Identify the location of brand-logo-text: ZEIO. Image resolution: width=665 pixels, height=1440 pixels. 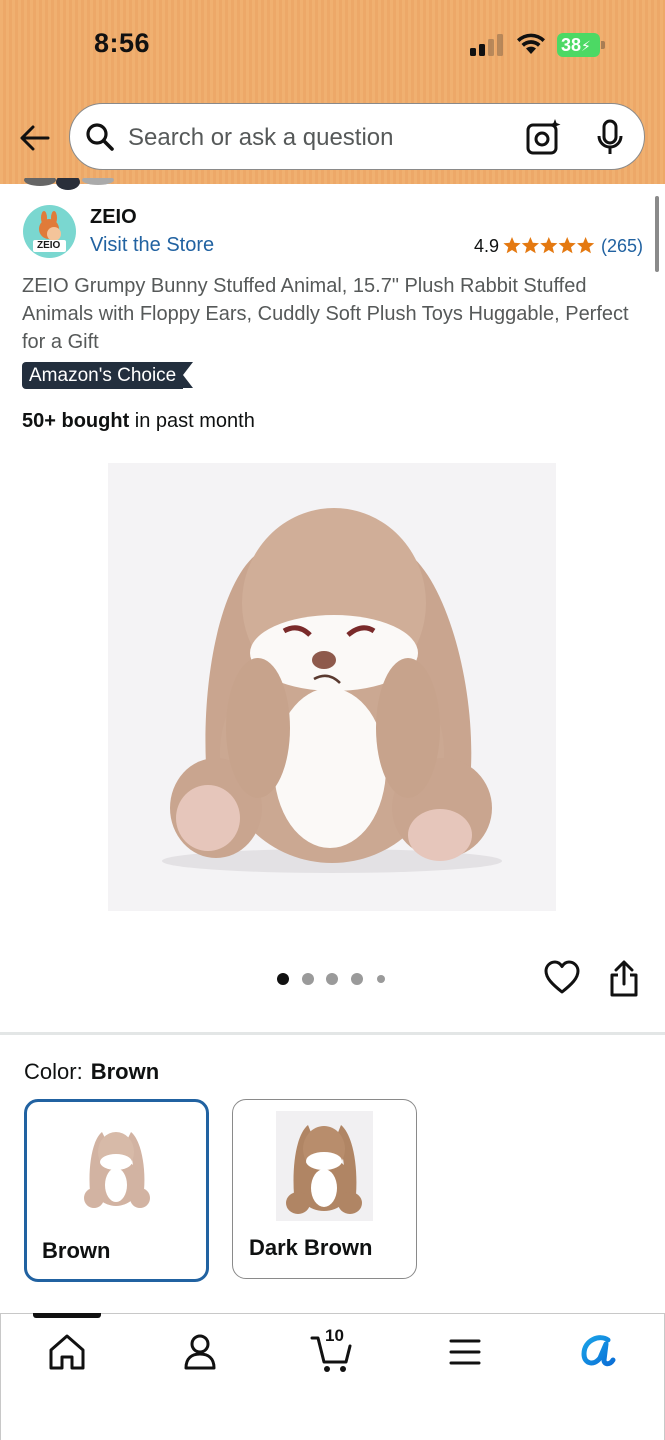
(49, 245).